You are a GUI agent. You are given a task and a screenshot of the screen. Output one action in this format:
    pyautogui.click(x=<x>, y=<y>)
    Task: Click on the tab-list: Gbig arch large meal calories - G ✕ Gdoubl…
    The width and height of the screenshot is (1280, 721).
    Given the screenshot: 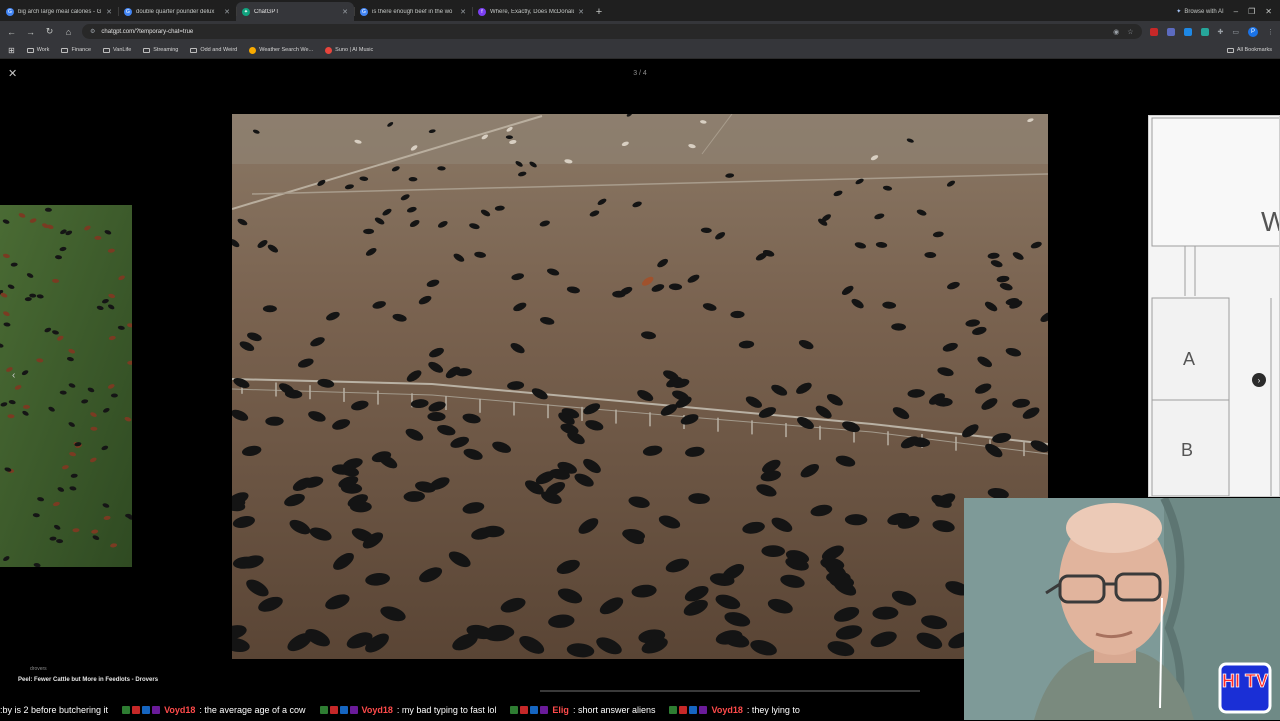 What is the action you would take?
    pyautogui.click(x=295, y=11)
    